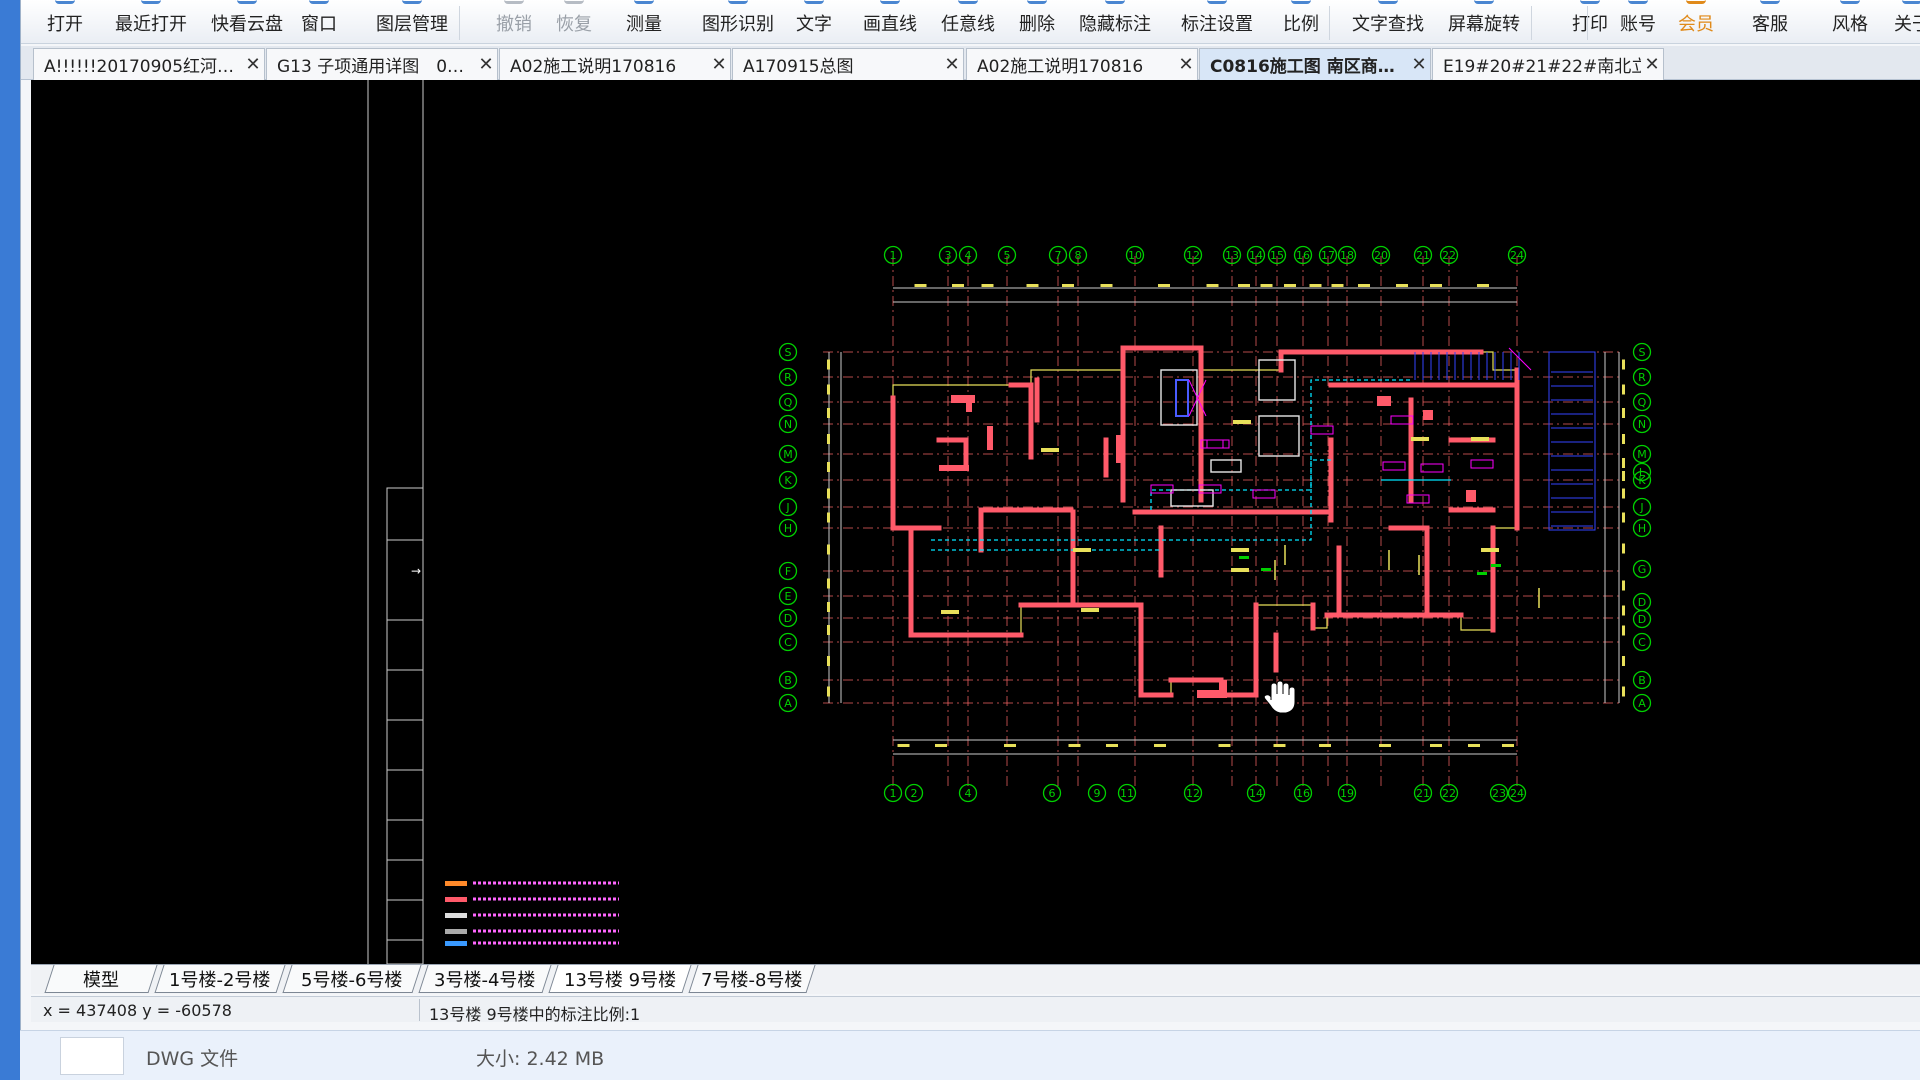 This screenshot has height=1080, width=1920. Describe the element at coordinates (644, 22) in the screenshot. I see `toolbar-button-measure: 测量` at that location.